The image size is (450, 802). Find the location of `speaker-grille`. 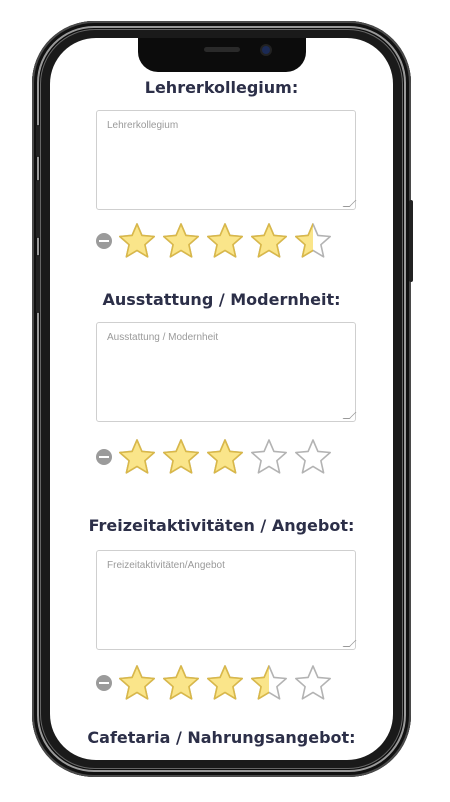

speaker-grille is located at coordinates (222, 49).